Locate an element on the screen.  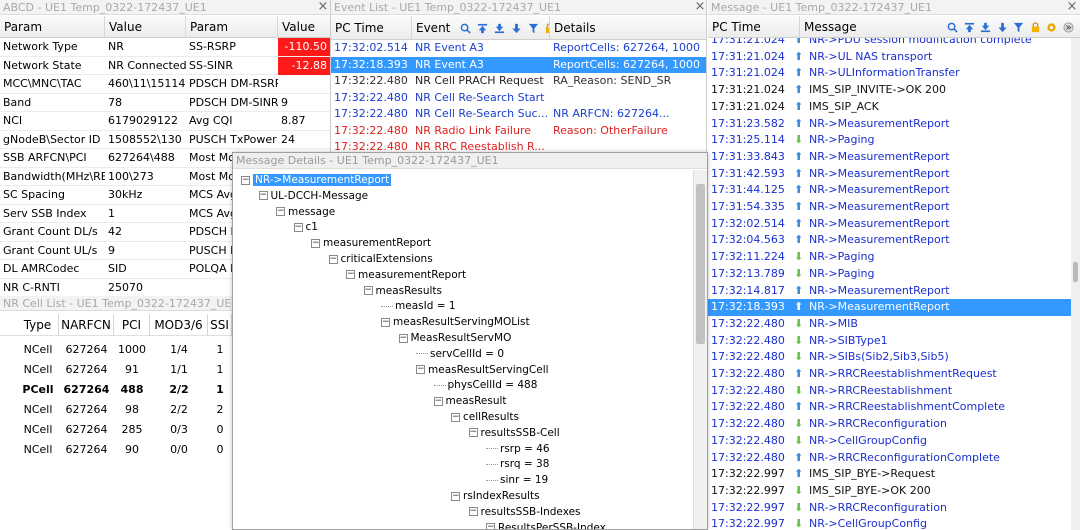
message-row: 17:31:54.335 ⬆ NR->MeasurementReport is located at coordinates (889, 207).